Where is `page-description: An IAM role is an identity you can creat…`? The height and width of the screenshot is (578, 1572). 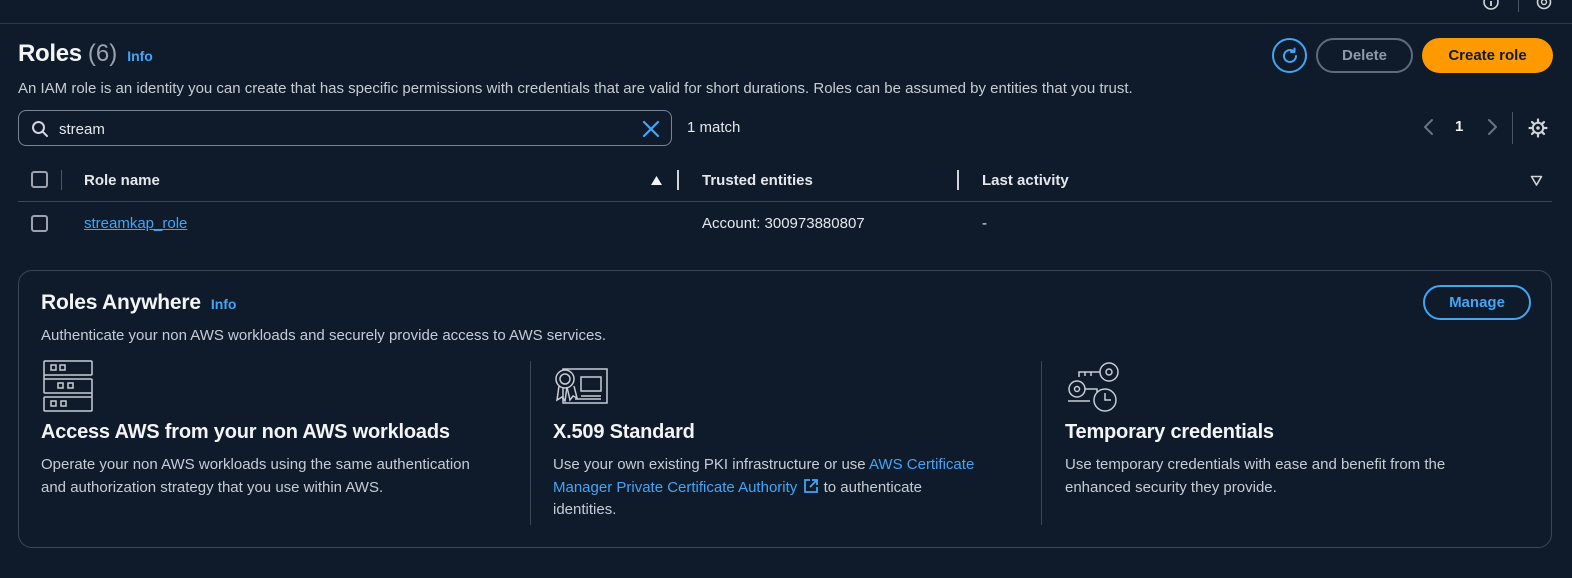 page-description: An IAM role is an identity you can creat… is located at coordinates (575, 88).